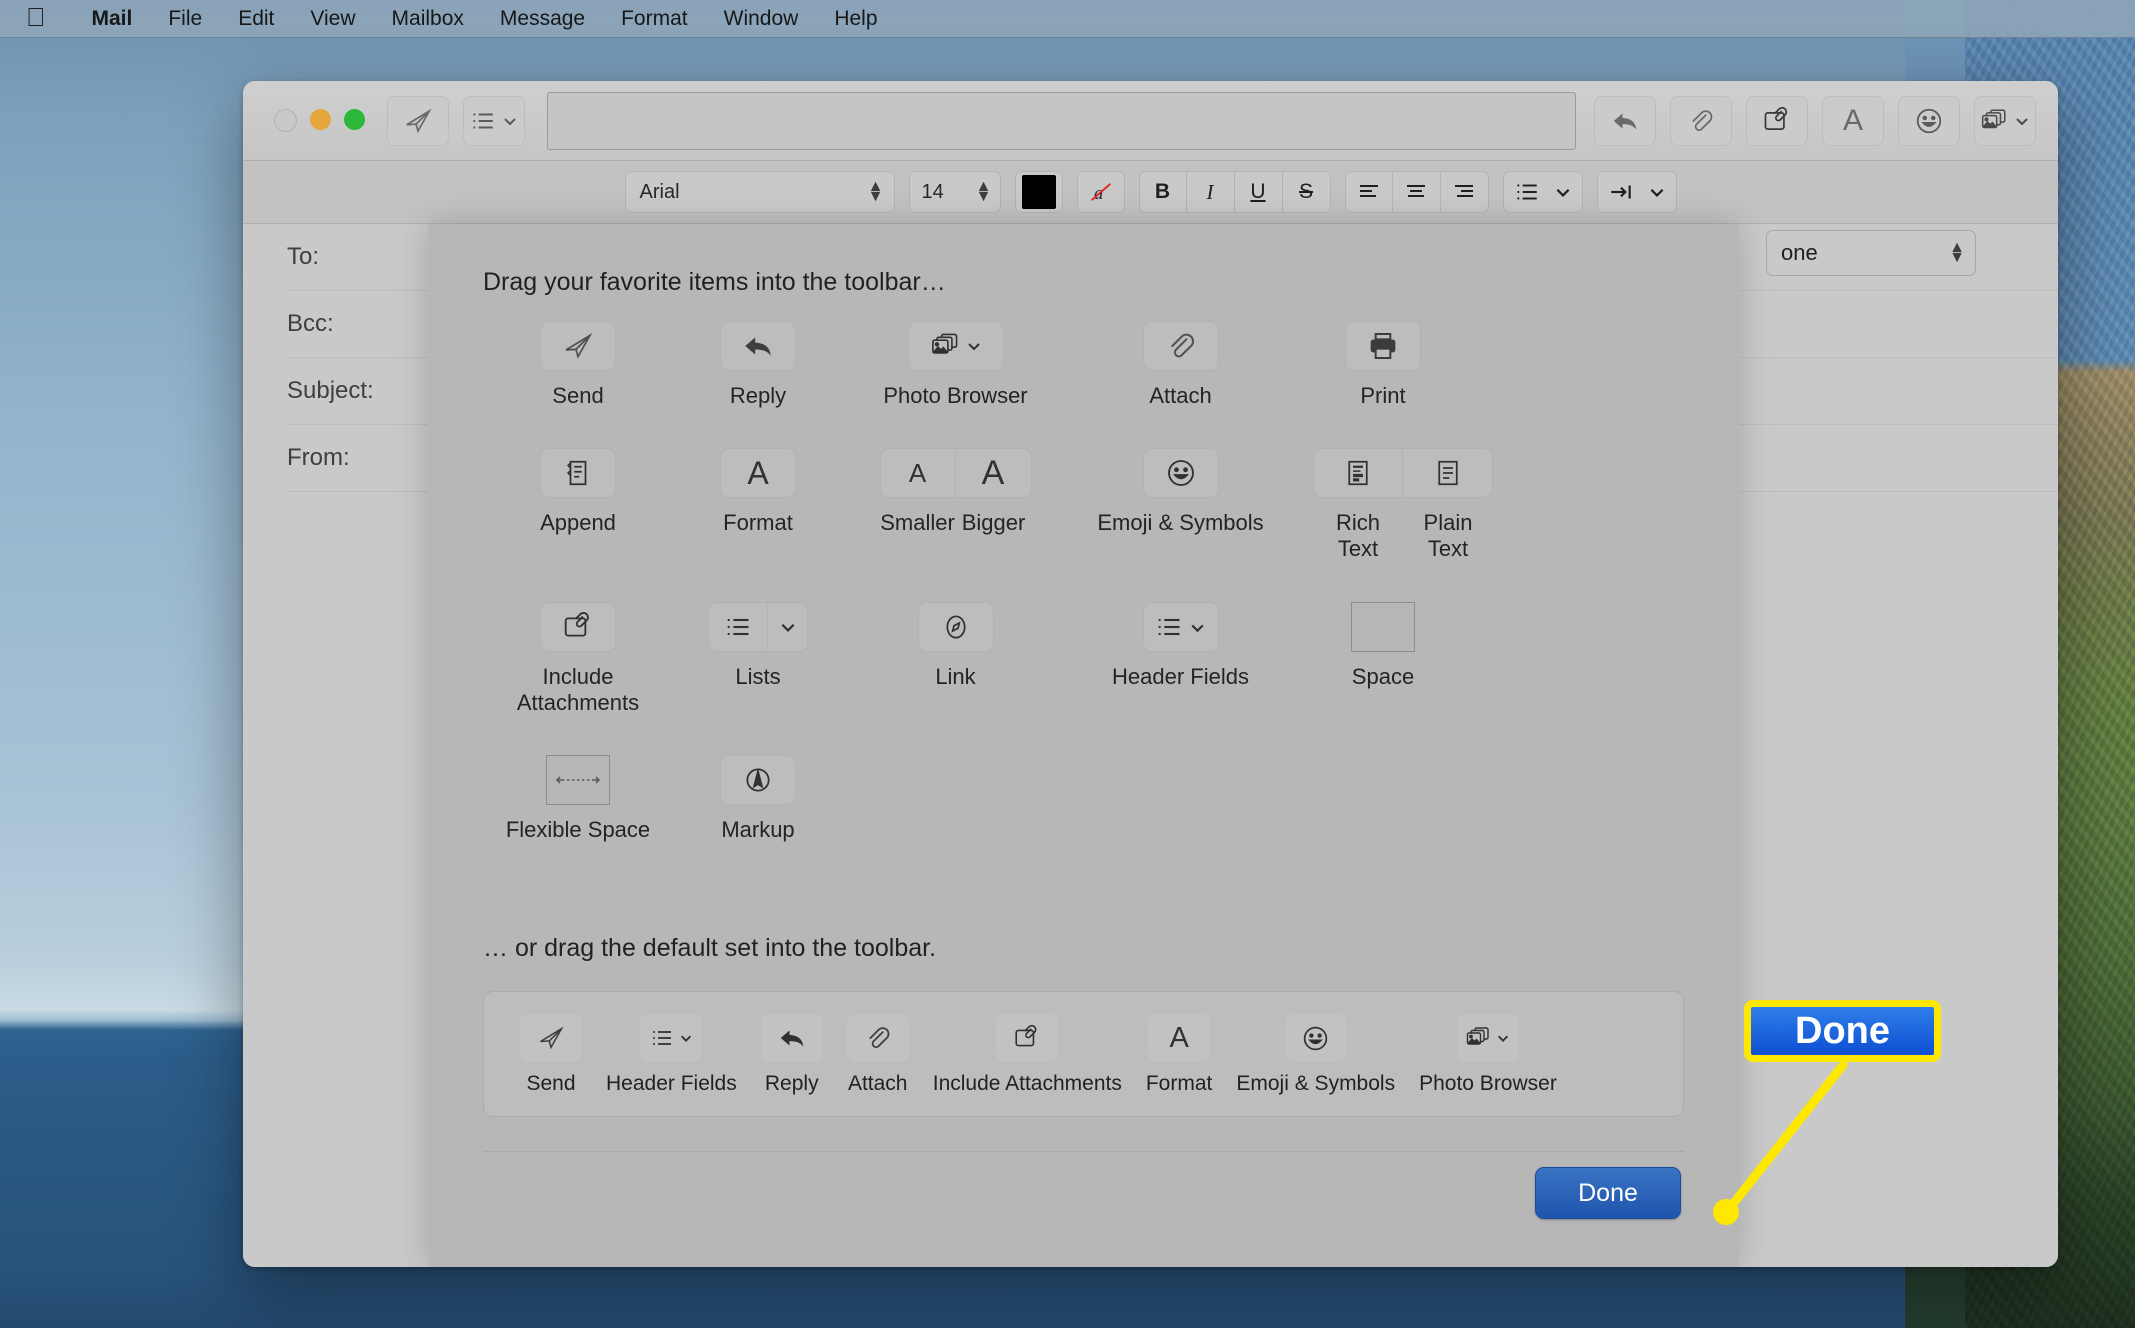 The height and width of the screenshot is (1328, 2135). Describe the element at coordinates (1358, 473) in the screenshot. I see `rich-text-palette-button` at that location.